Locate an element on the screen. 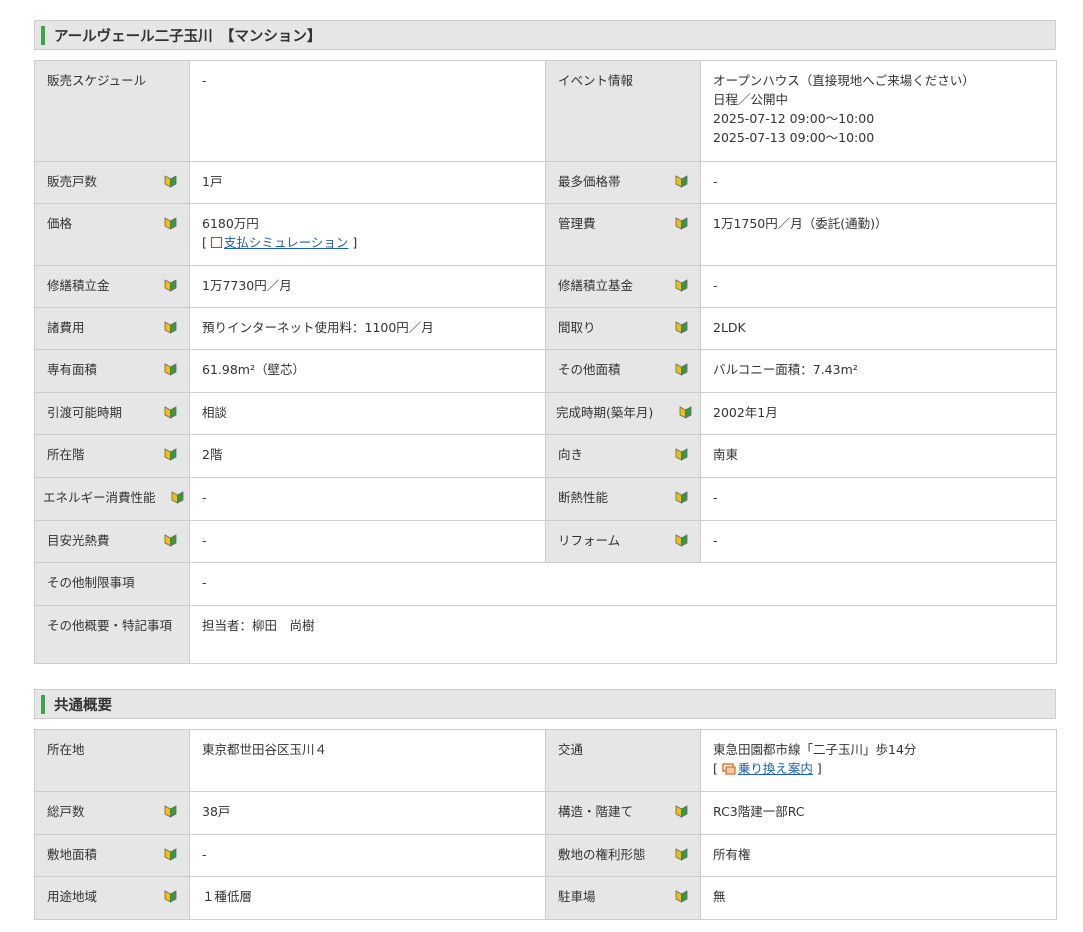 The image size is (1083, 932). value-restrictions: - is located at coordinates (623, 584).